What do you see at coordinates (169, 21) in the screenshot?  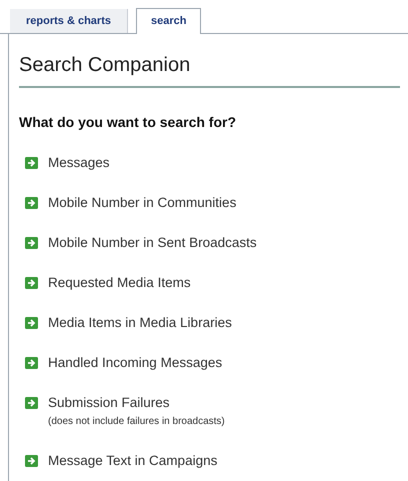 I see `tab: search` at bounding box center [169, 21].